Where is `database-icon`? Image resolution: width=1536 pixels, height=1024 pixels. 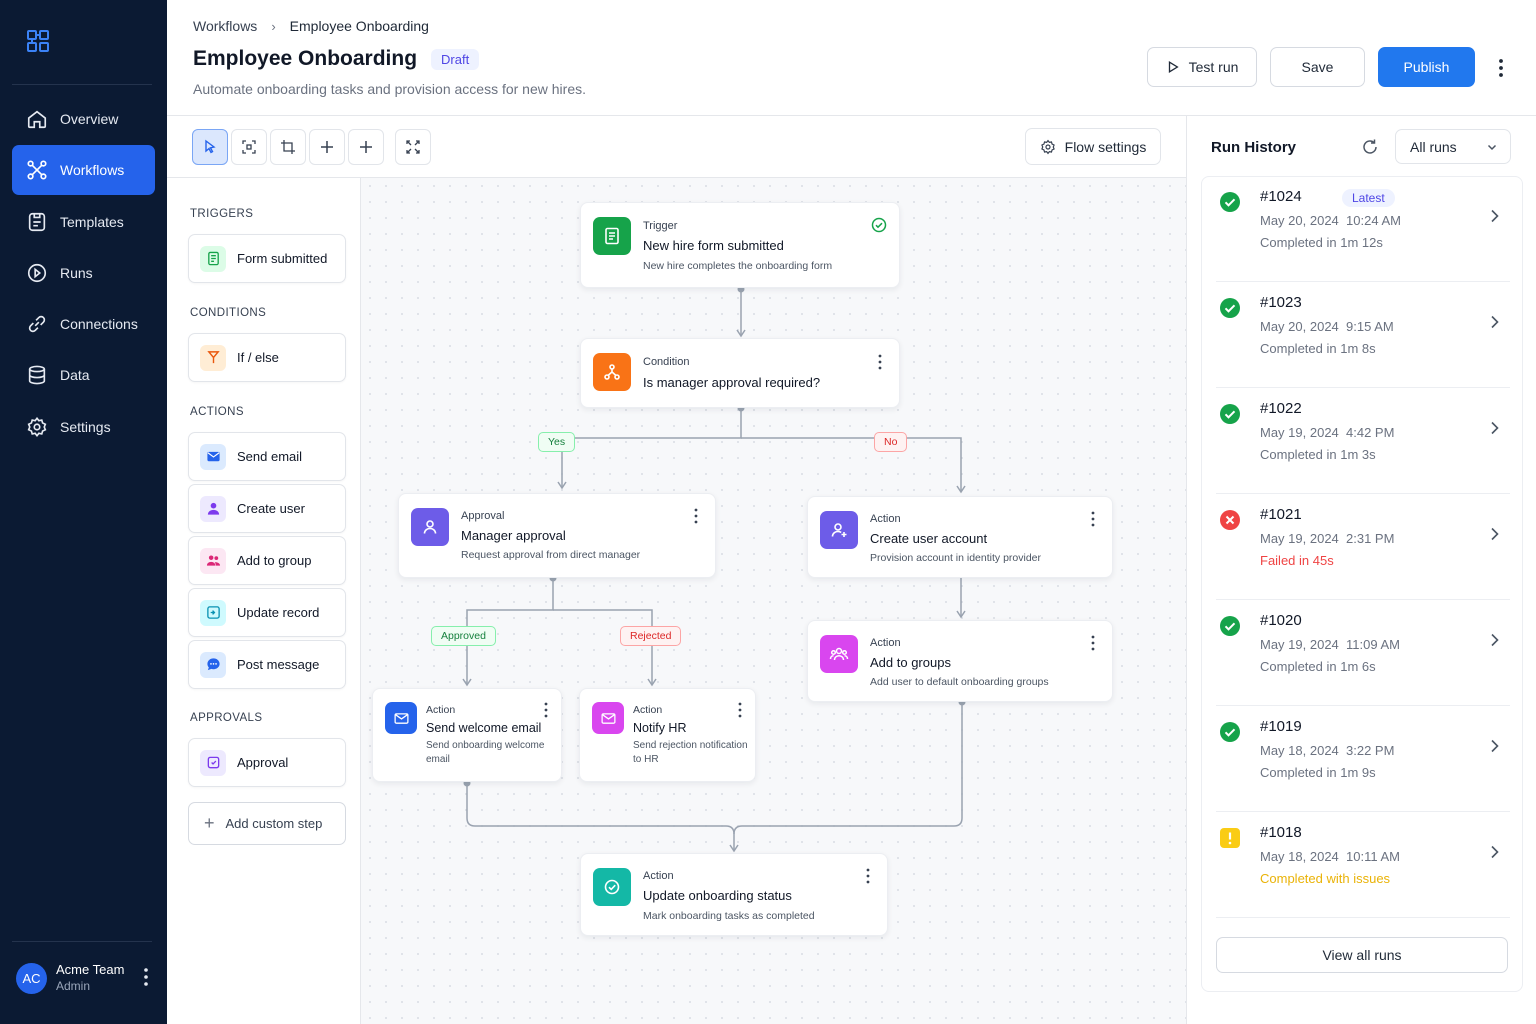
database-icon is located at coordinates (37, 375).